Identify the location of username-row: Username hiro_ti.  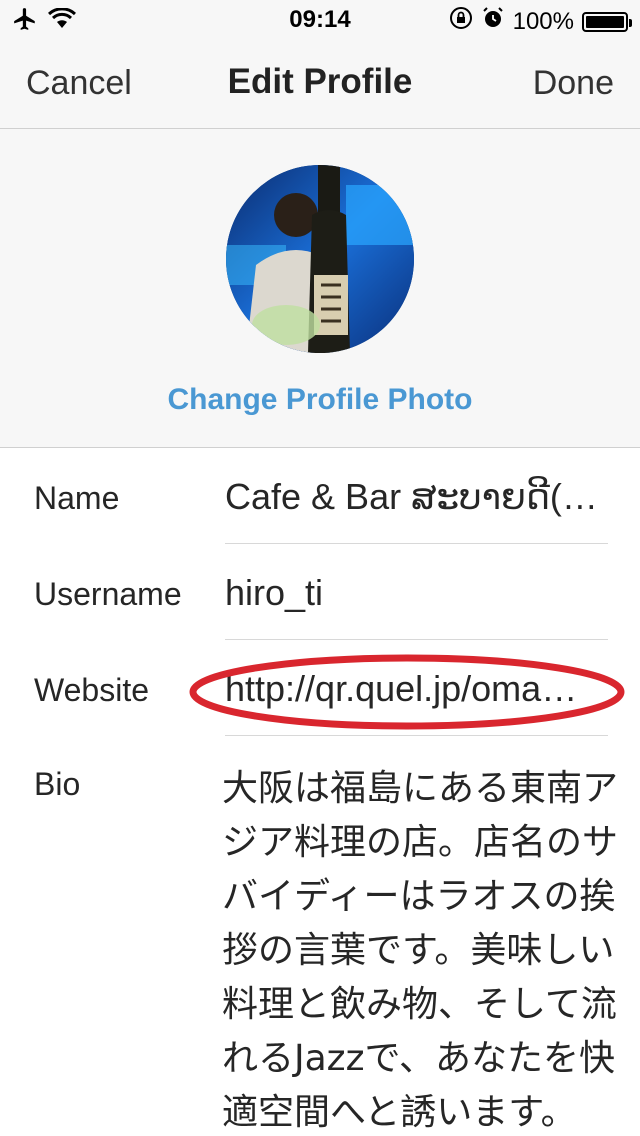
(320, 592).